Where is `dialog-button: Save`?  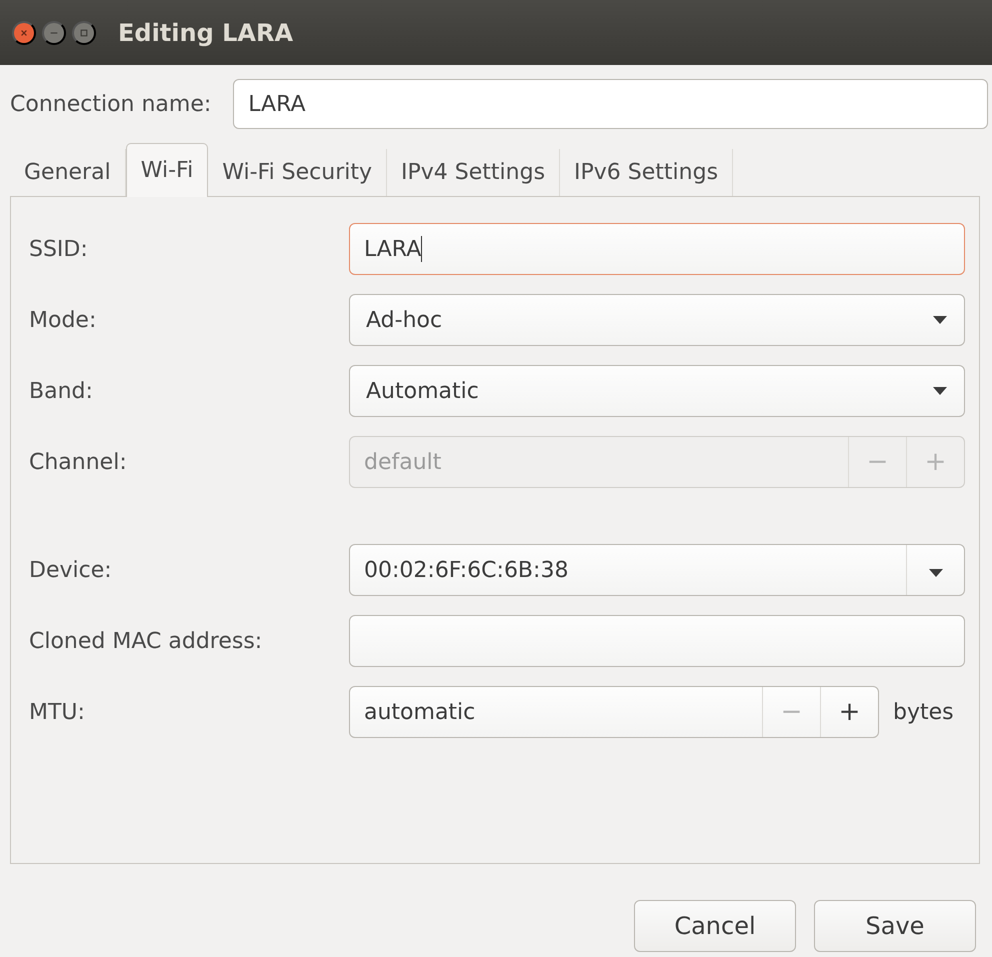
dialog-button: Save is located at coordinates (895, 926).